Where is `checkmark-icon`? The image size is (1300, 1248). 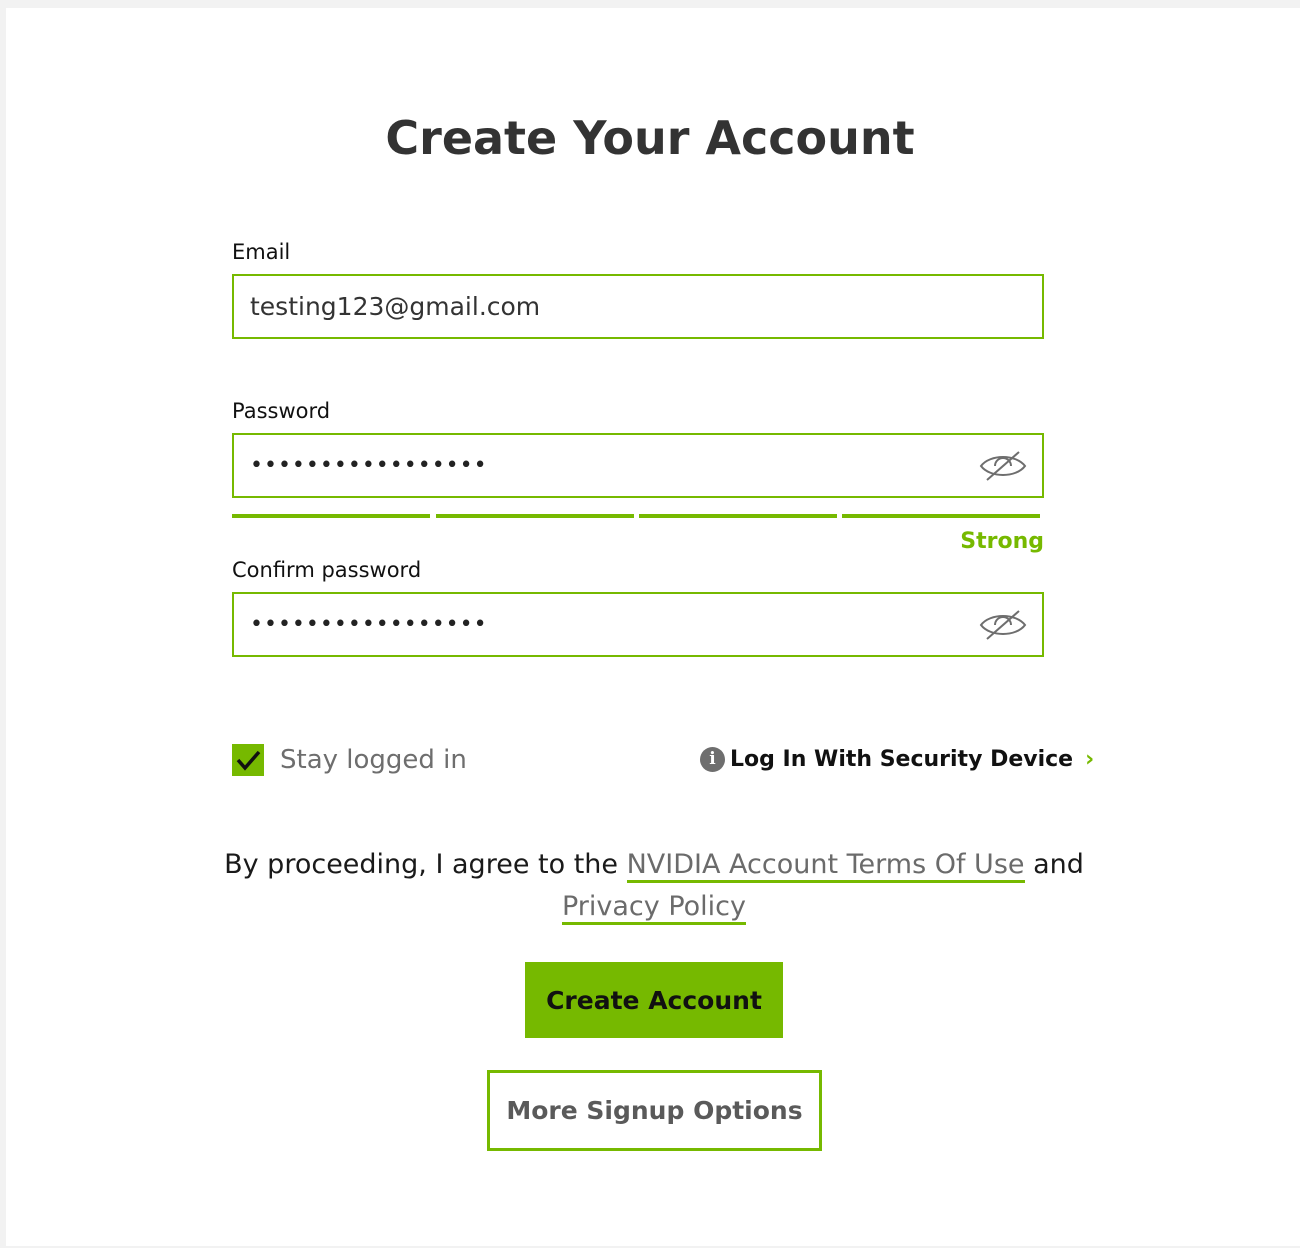
checkmark-icon is located at coordinates (248, 760).